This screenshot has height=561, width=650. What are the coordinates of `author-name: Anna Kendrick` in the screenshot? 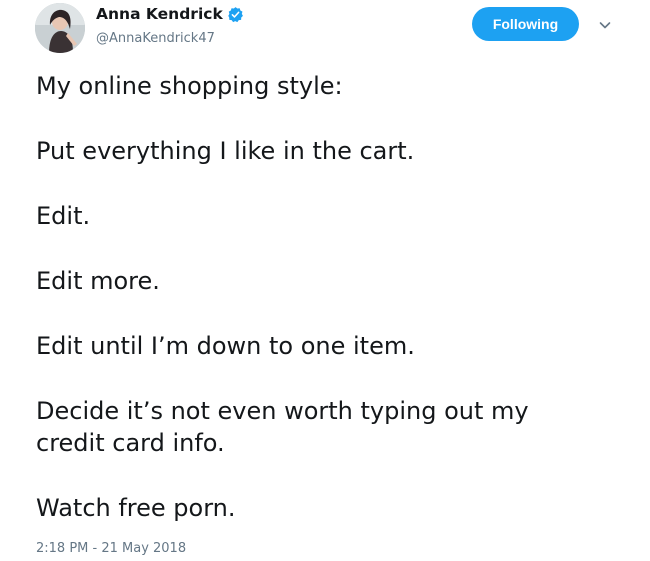 It's located at (170, 14).